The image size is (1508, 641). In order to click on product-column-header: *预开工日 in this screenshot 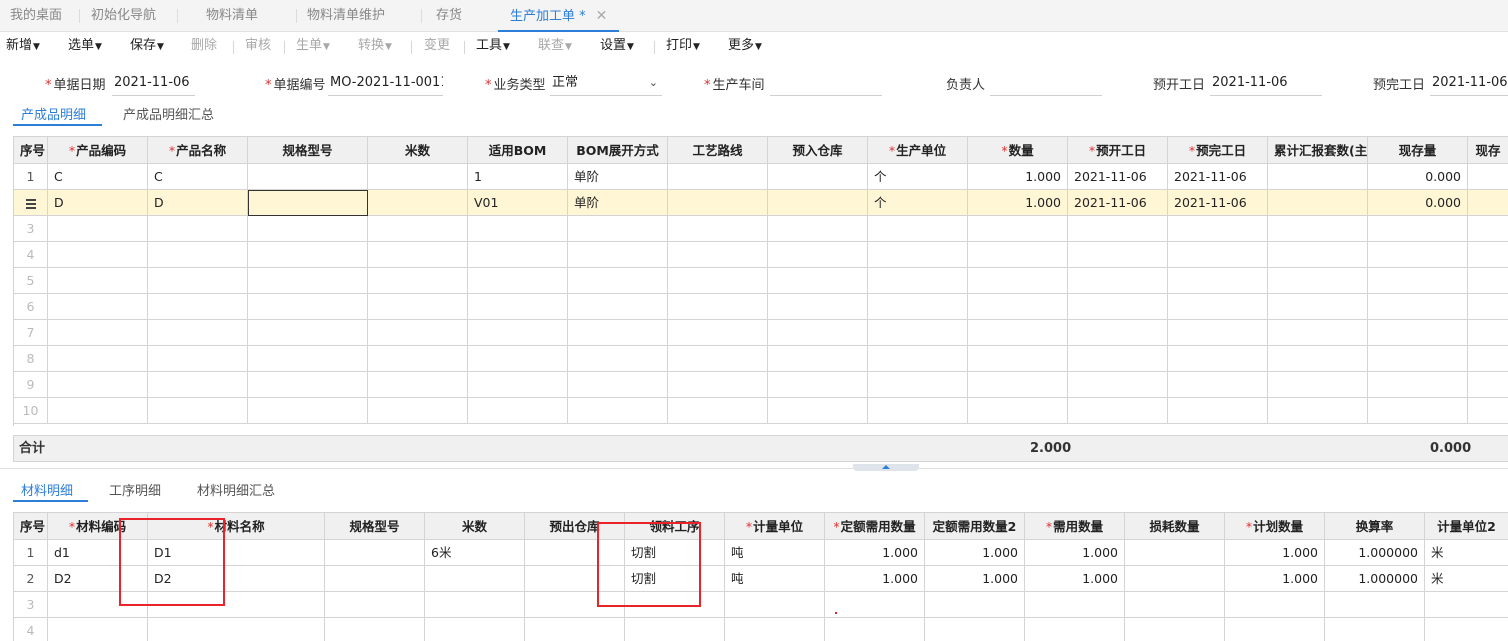, I will do `click(1118, 150)`.